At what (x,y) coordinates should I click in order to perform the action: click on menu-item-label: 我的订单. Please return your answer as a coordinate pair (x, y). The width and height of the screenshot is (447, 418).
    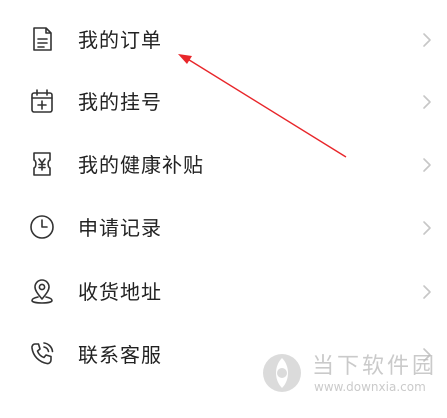
    Looking at the image, I should click on (120, 40).